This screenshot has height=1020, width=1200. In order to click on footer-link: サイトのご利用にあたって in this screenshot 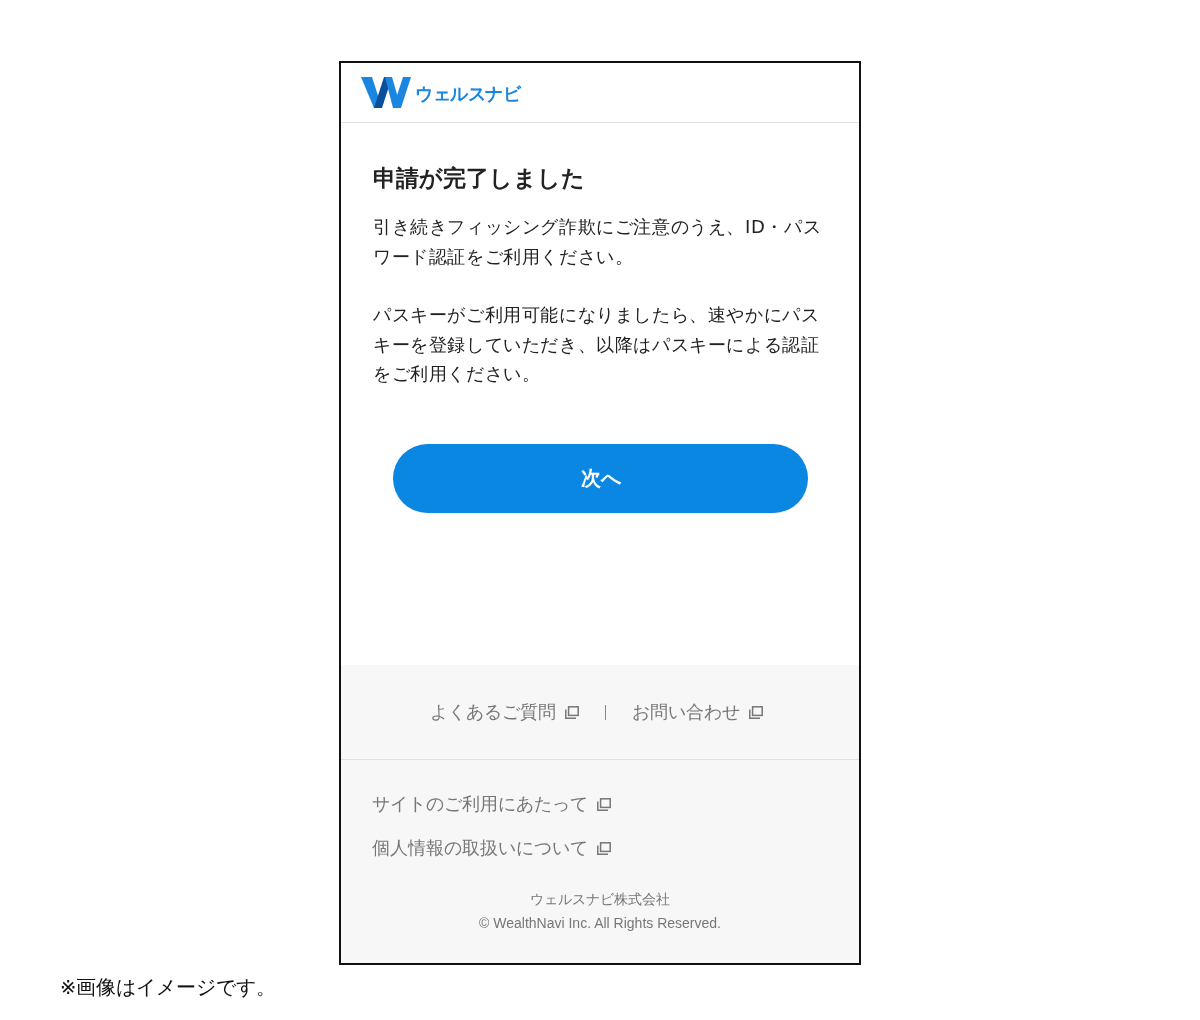, I will do `click(491, 804)`.